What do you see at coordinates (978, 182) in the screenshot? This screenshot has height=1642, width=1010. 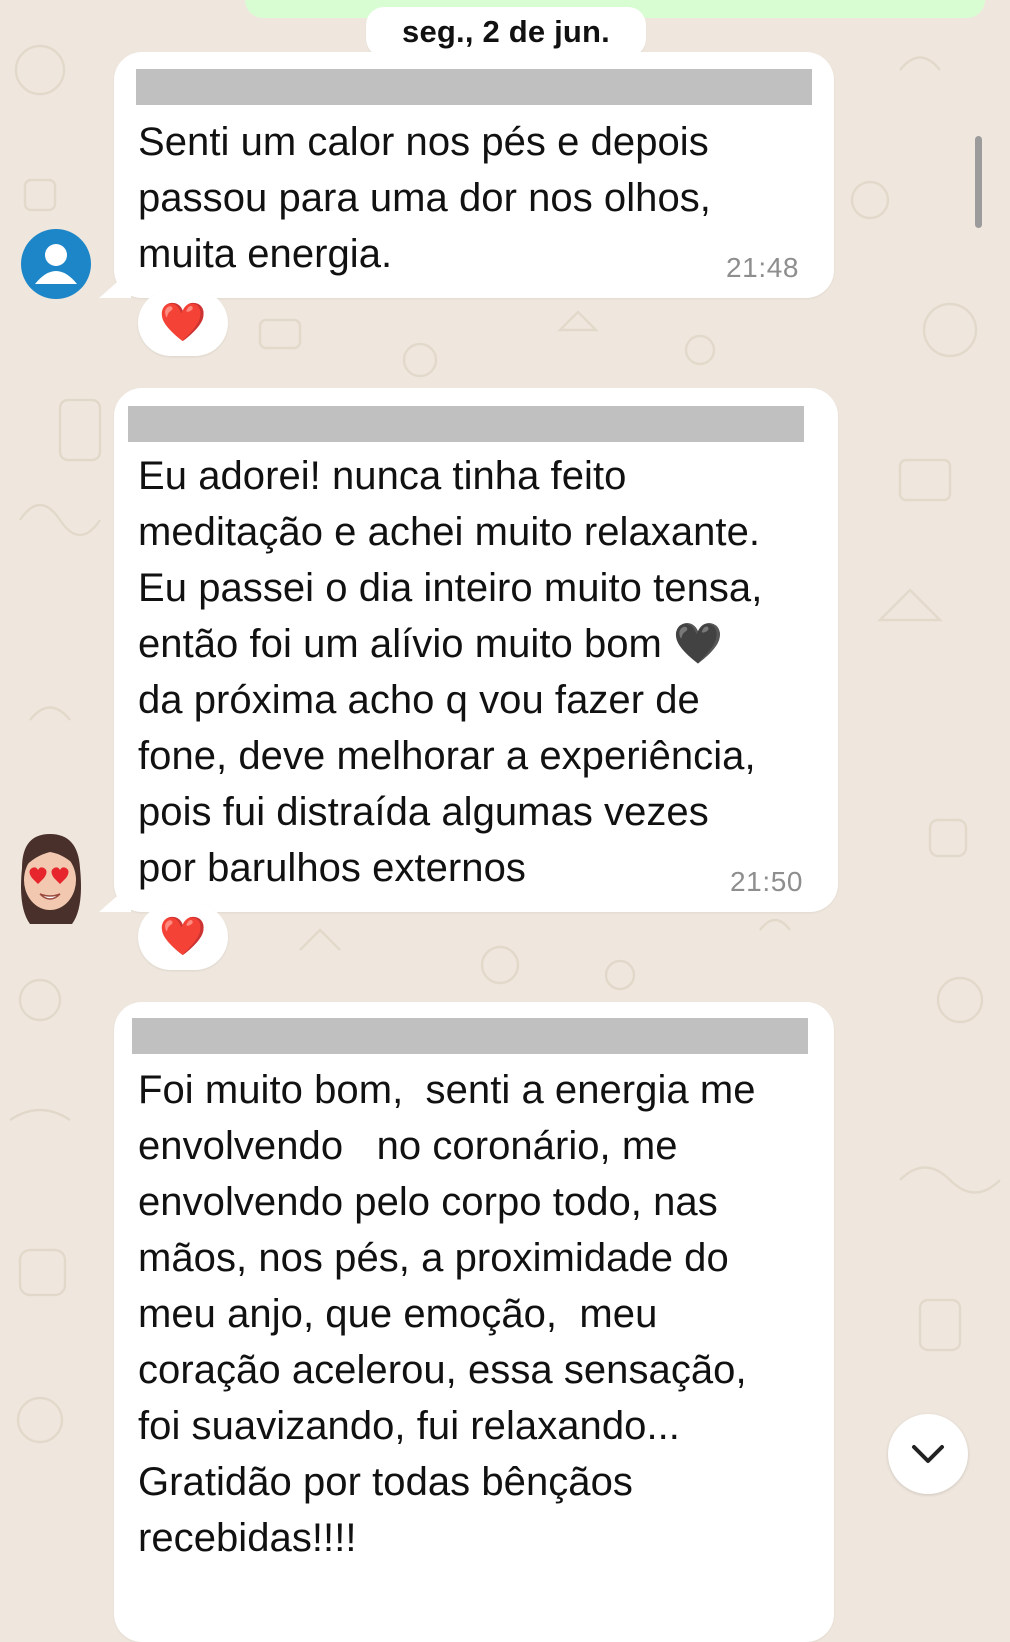 I see `scroll-indicator` at bounding box center [978, 182].